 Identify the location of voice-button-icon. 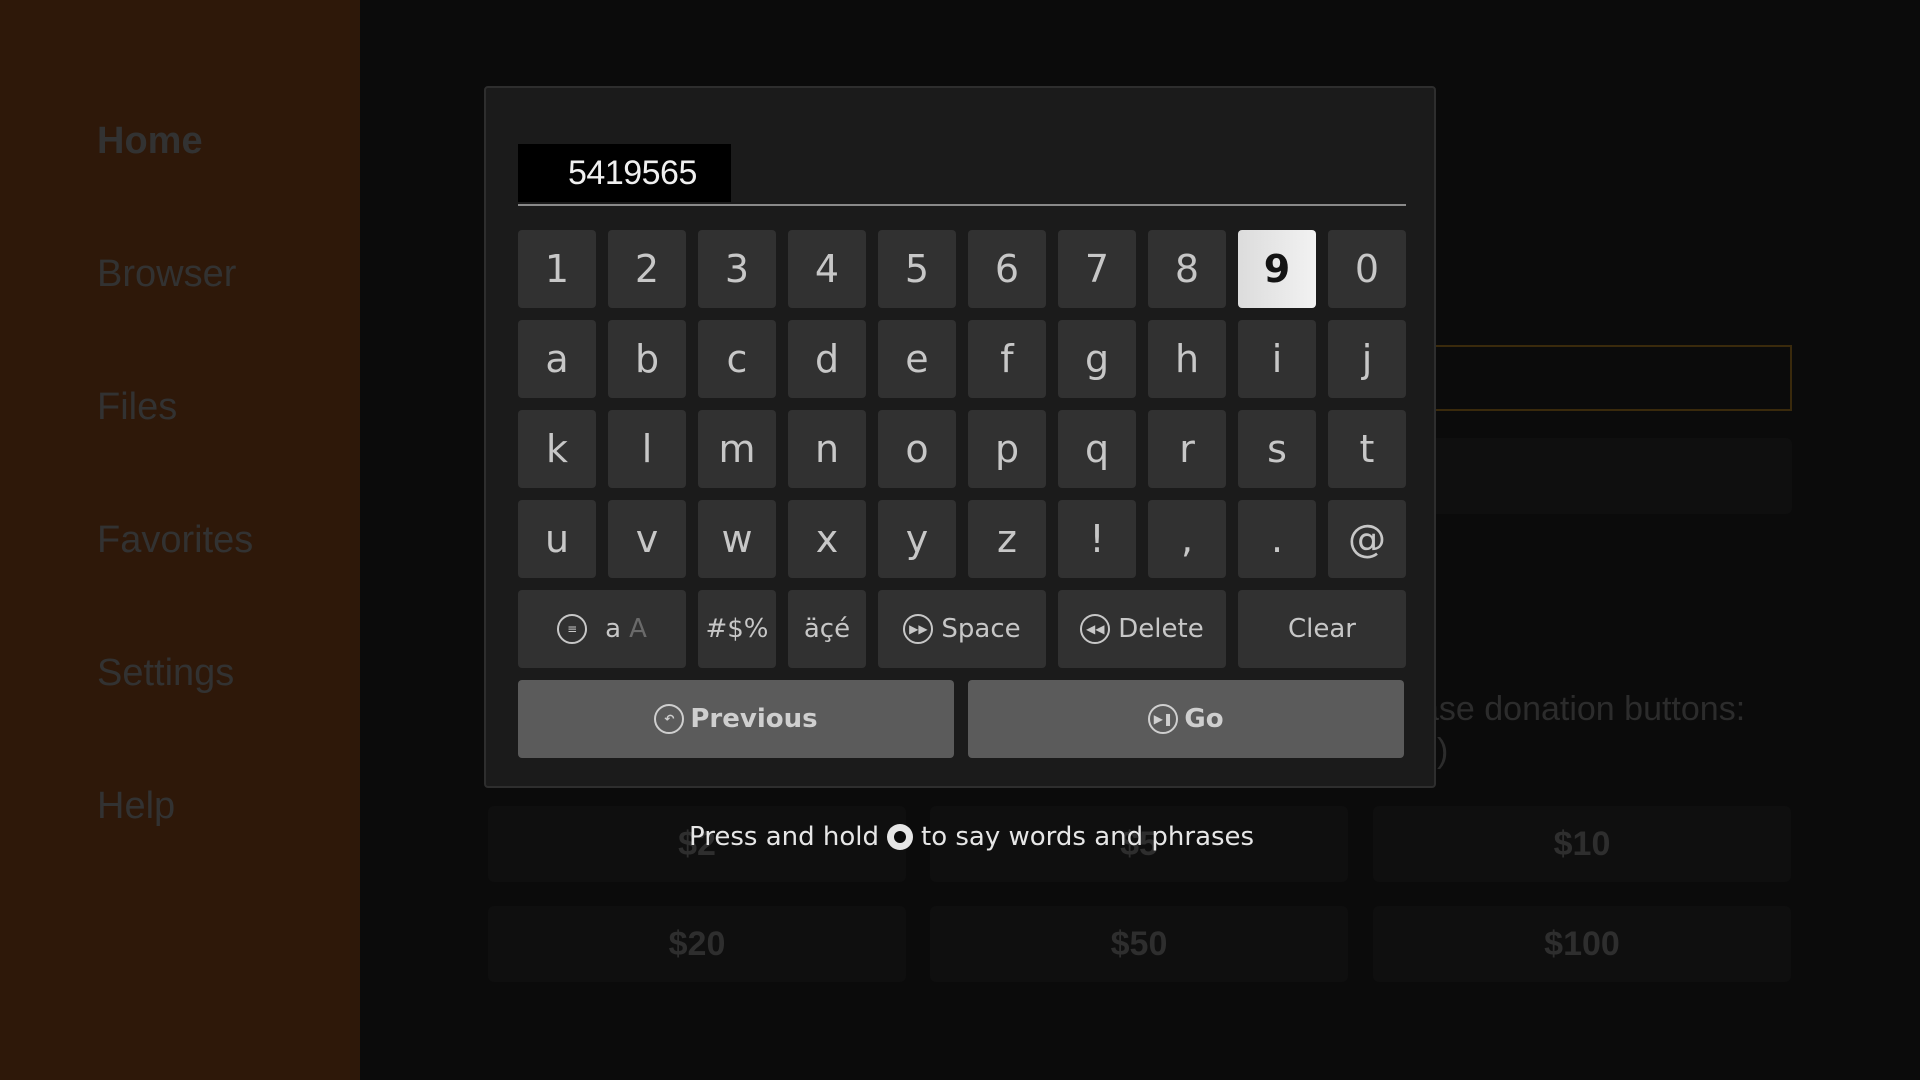
(900, 837).